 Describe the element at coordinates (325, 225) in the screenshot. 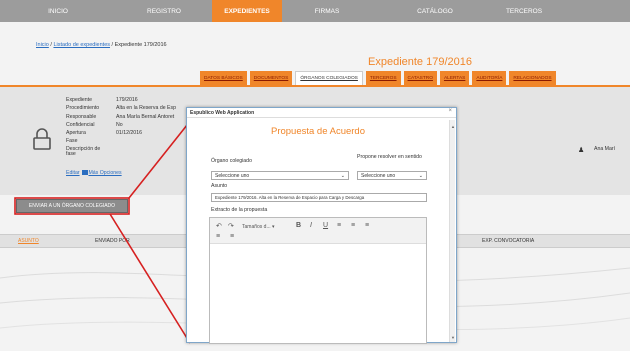

I see `underline-icon: U` at that location.